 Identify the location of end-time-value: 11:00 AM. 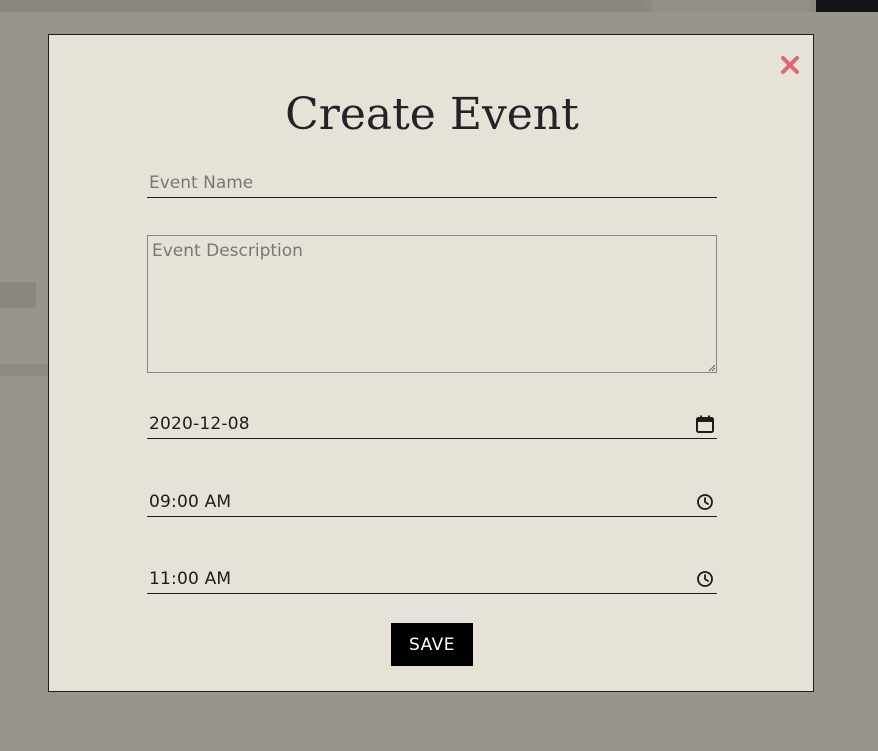
(190, 579).